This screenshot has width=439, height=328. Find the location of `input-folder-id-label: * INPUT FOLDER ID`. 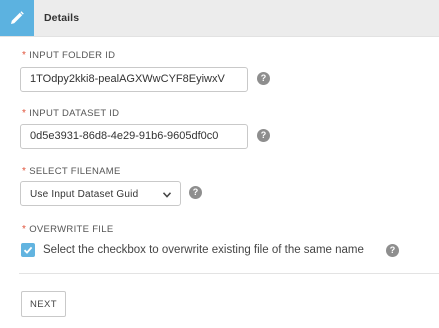

input-folder-id-label: * INPUT FOLDER ID is located at coordinates (68, 55).